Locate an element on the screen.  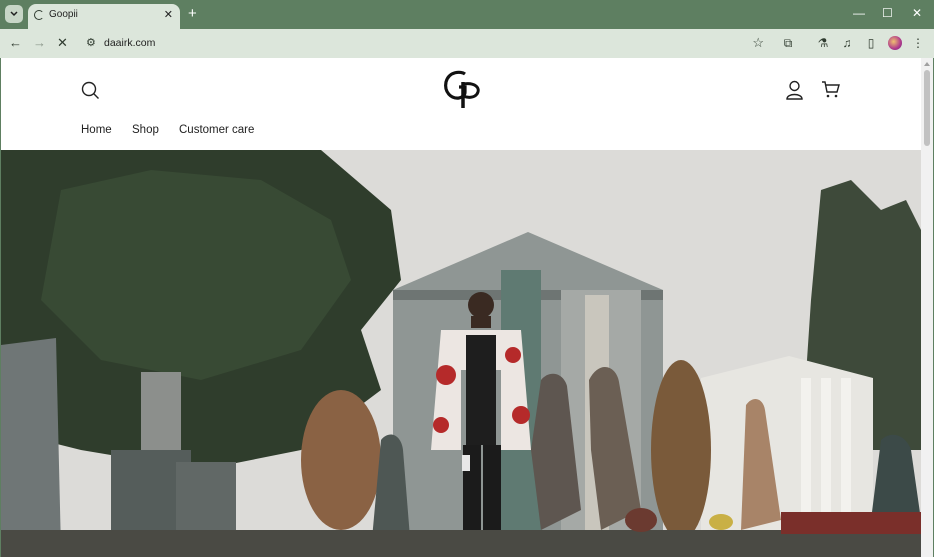
nav-shop: Shop is located at coordinates (145, 130).